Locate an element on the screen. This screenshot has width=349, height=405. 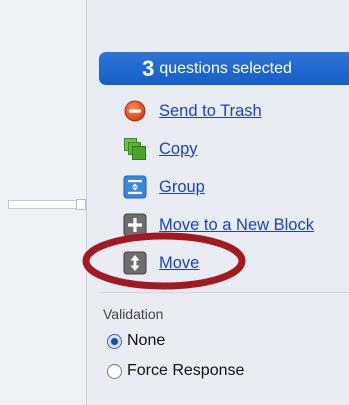
validation-option-force-response: Force Response is located at coordinates (175, 371).